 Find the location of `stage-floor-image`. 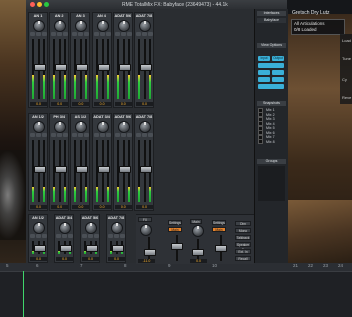

stage-floor-image is located at coordinates (319, 235).